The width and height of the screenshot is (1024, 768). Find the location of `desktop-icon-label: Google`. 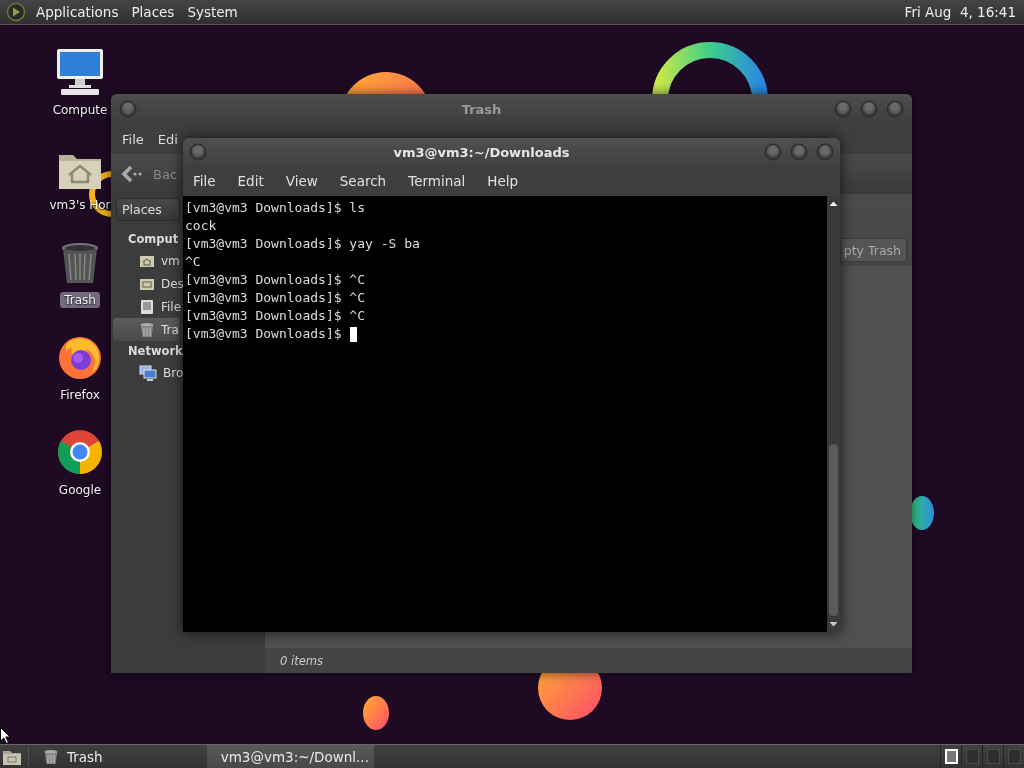

desktop-icon-label: Google is located at coordinates (80, 490).